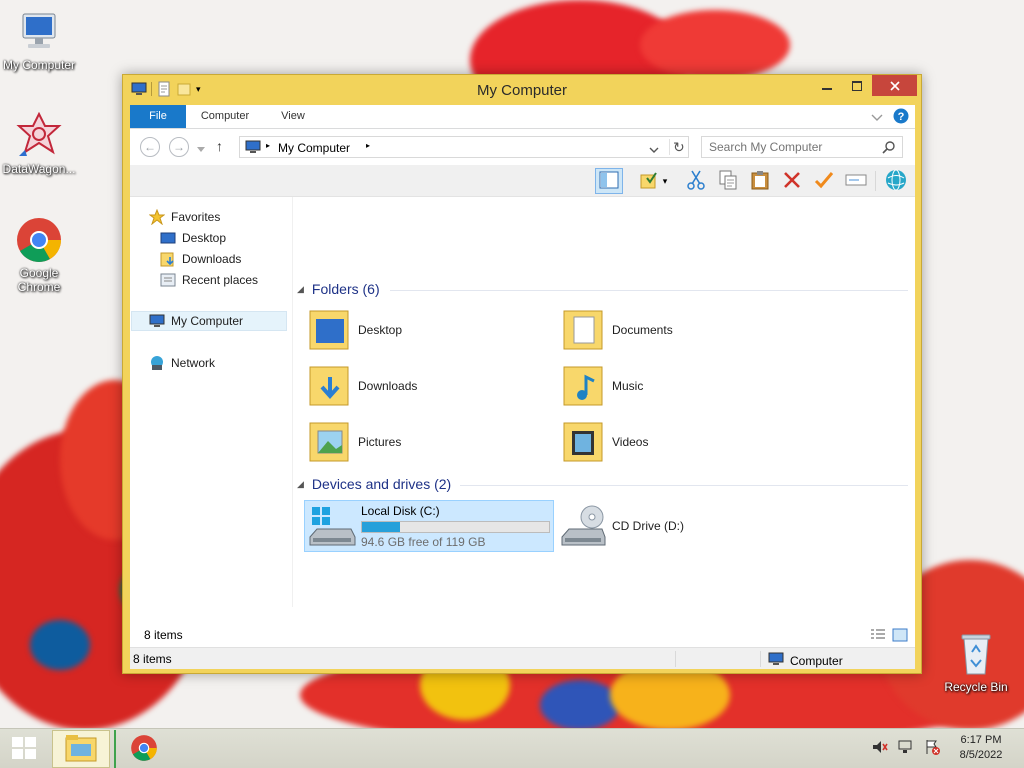  I want to click on taskbar-google-chrome, so click(143, 749).